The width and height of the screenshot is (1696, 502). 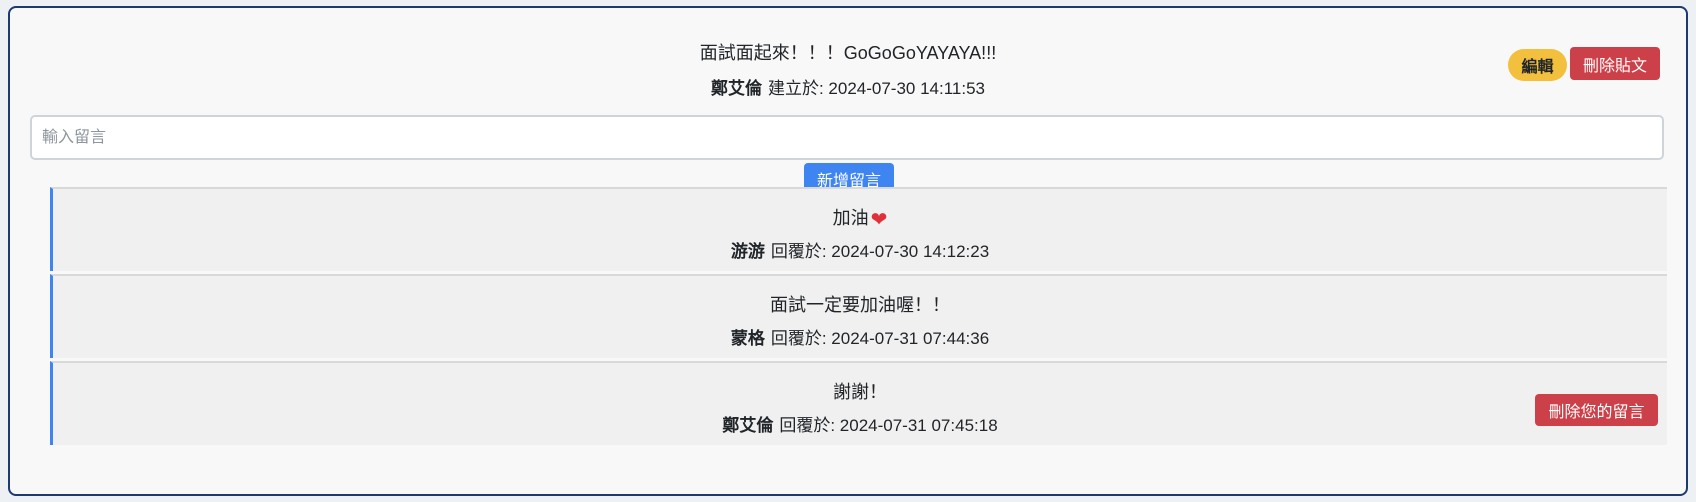 I want to click on post-meta: 鄭艾倫 建立於: 2024-07-30 14:11:53, so click(x=848, y=89).